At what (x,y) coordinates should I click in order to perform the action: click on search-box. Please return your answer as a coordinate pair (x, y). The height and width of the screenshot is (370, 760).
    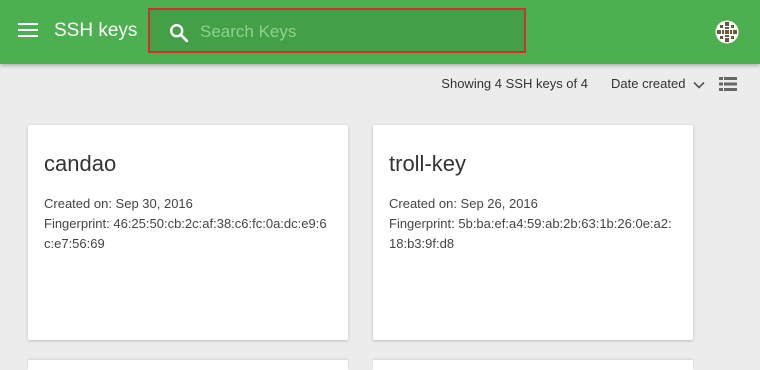
    Looking at the image, I should click on (337, 30).